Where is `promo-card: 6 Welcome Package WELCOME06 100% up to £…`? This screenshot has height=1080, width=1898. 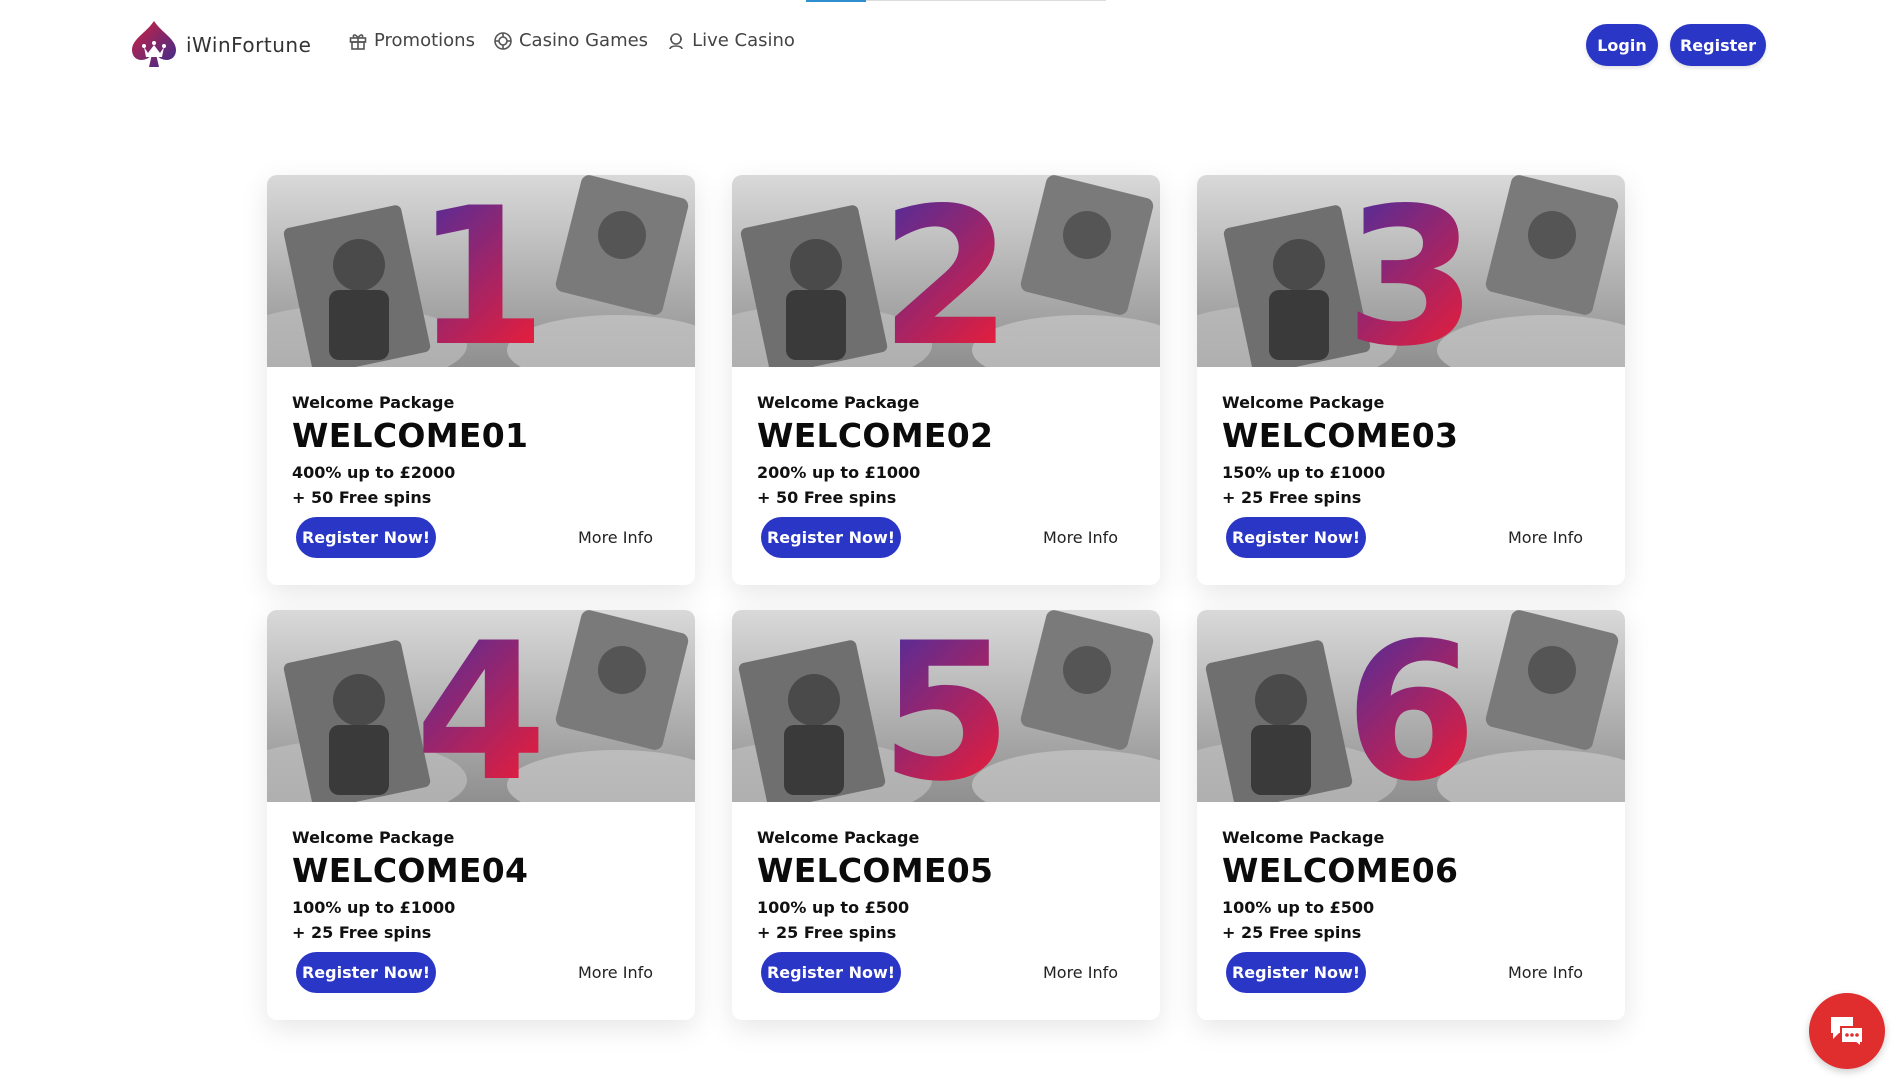 promo-card: 6 Welcome Package WELCOME06 100% up to £… is located at coordinates (1411, 815).